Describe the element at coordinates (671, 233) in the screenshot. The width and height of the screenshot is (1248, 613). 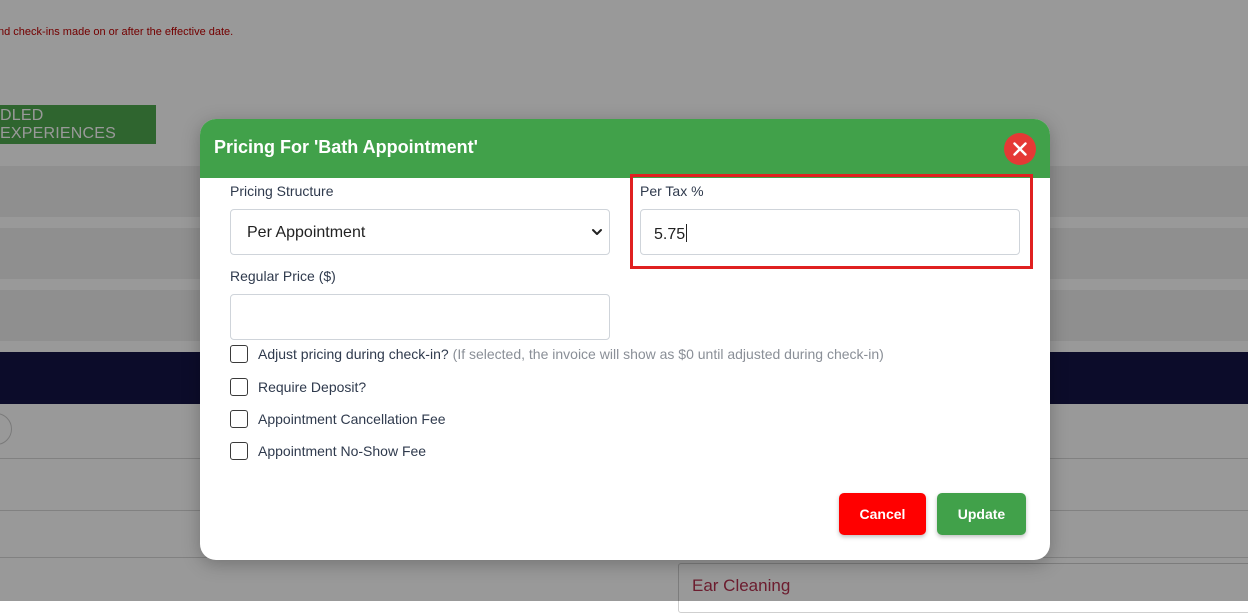
I see `per-tax-value: 5.75` at that location.